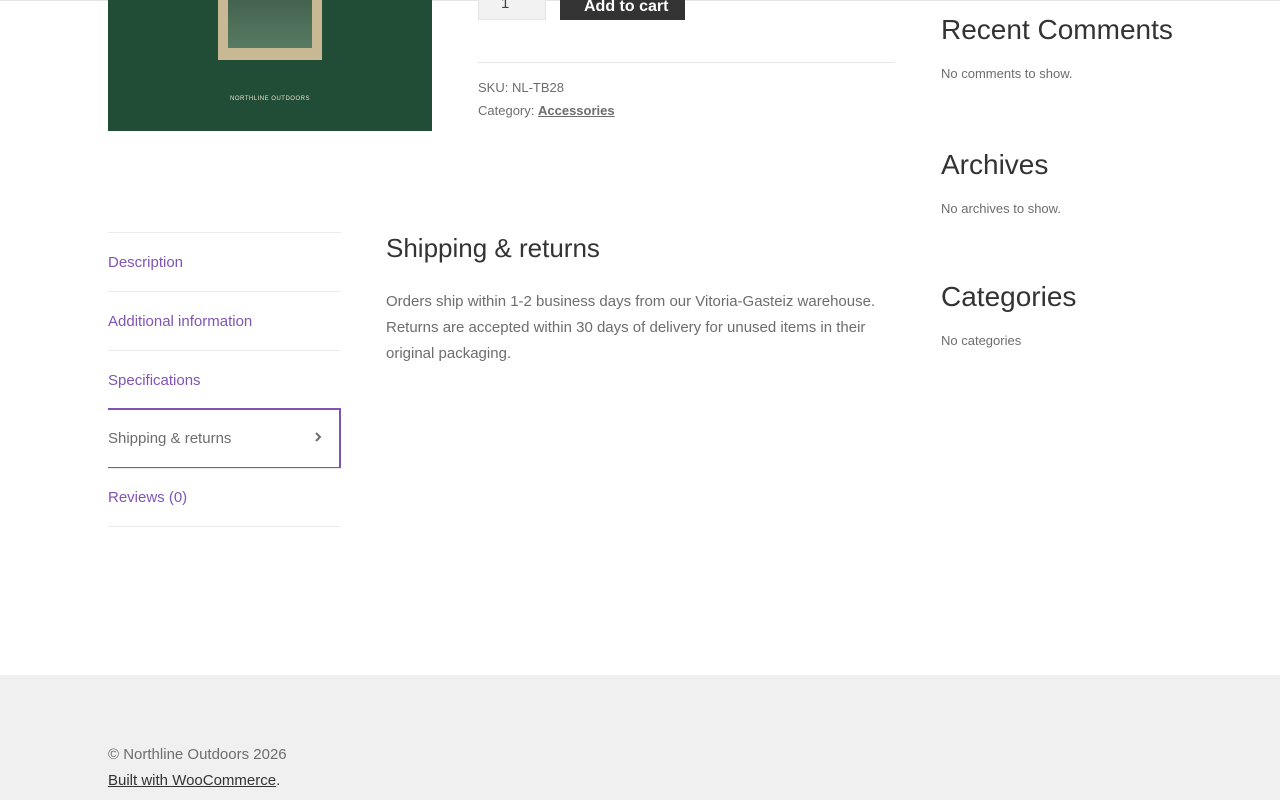 The height and width of the screenshot is (800, 1280). Describe the element at coordinates (318, 437) in the screenshot. I see `chevron-right-icon` at that location.